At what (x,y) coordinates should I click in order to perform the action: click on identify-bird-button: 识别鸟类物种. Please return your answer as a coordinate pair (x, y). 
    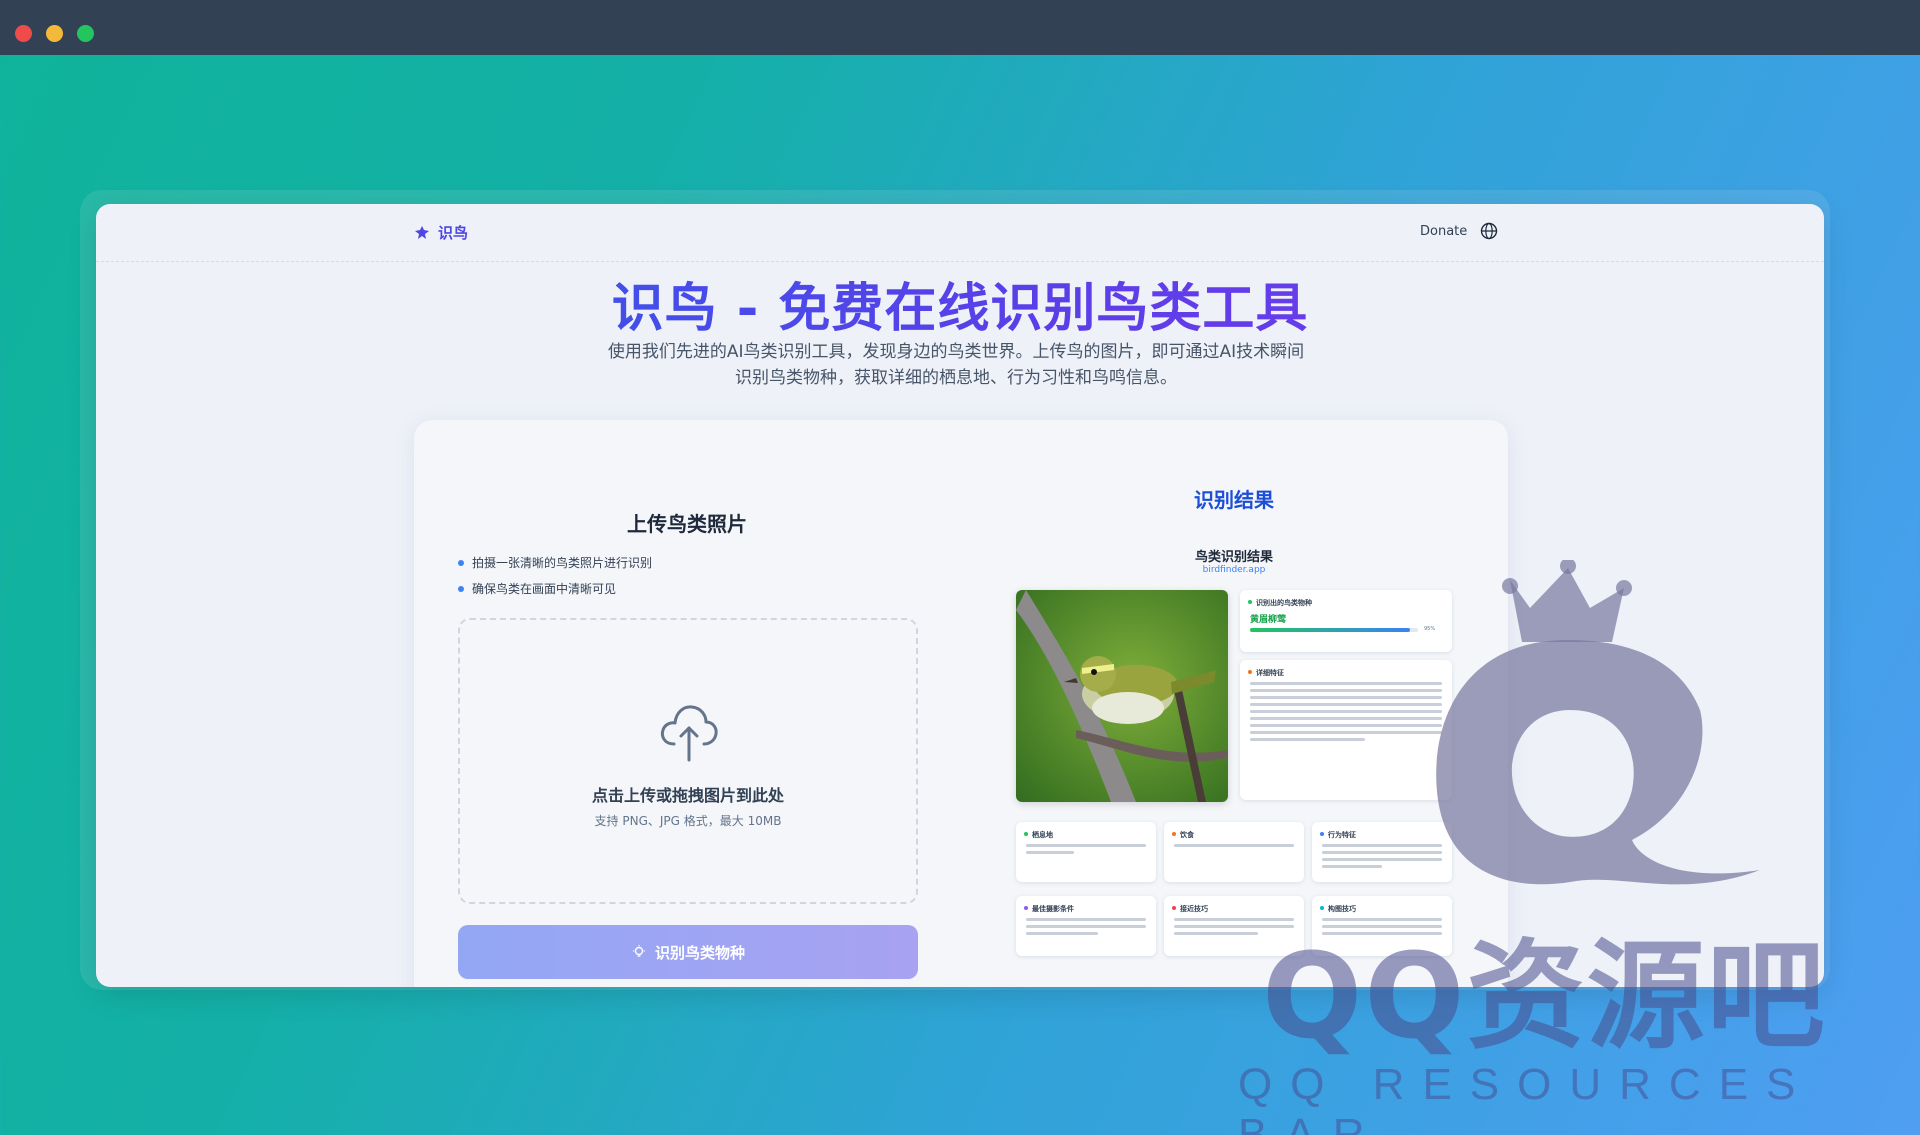
    Looking at the image, I should click on (688, 952).